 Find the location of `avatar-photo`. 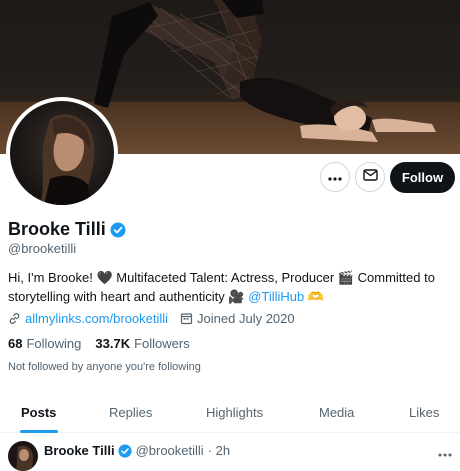

avatar-photo is located at coordinates (62, 153).